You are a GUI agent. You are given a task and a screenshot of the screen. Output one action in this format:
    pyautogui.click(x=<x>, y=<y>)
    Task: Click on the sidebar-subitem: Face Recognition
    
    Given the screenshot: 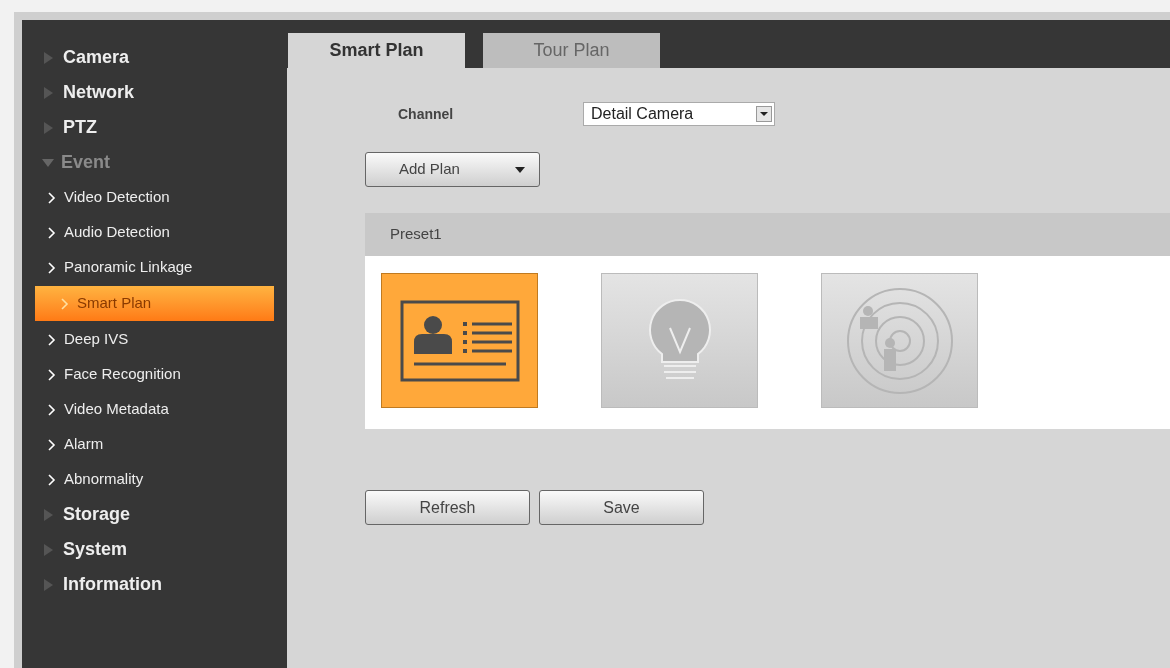 What is the action you would take?
    pyautogui.click(x=154, y=374)
    